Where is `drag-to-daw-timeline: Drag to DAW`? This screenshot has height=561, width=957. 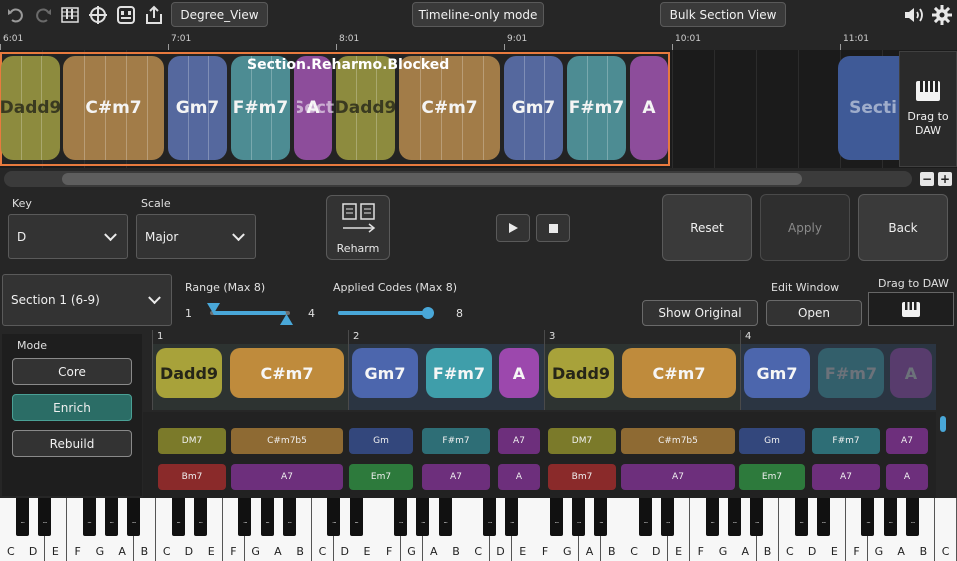 drag-to-daw-timeline: Drag to DAW is located at coordinates (928, 109).